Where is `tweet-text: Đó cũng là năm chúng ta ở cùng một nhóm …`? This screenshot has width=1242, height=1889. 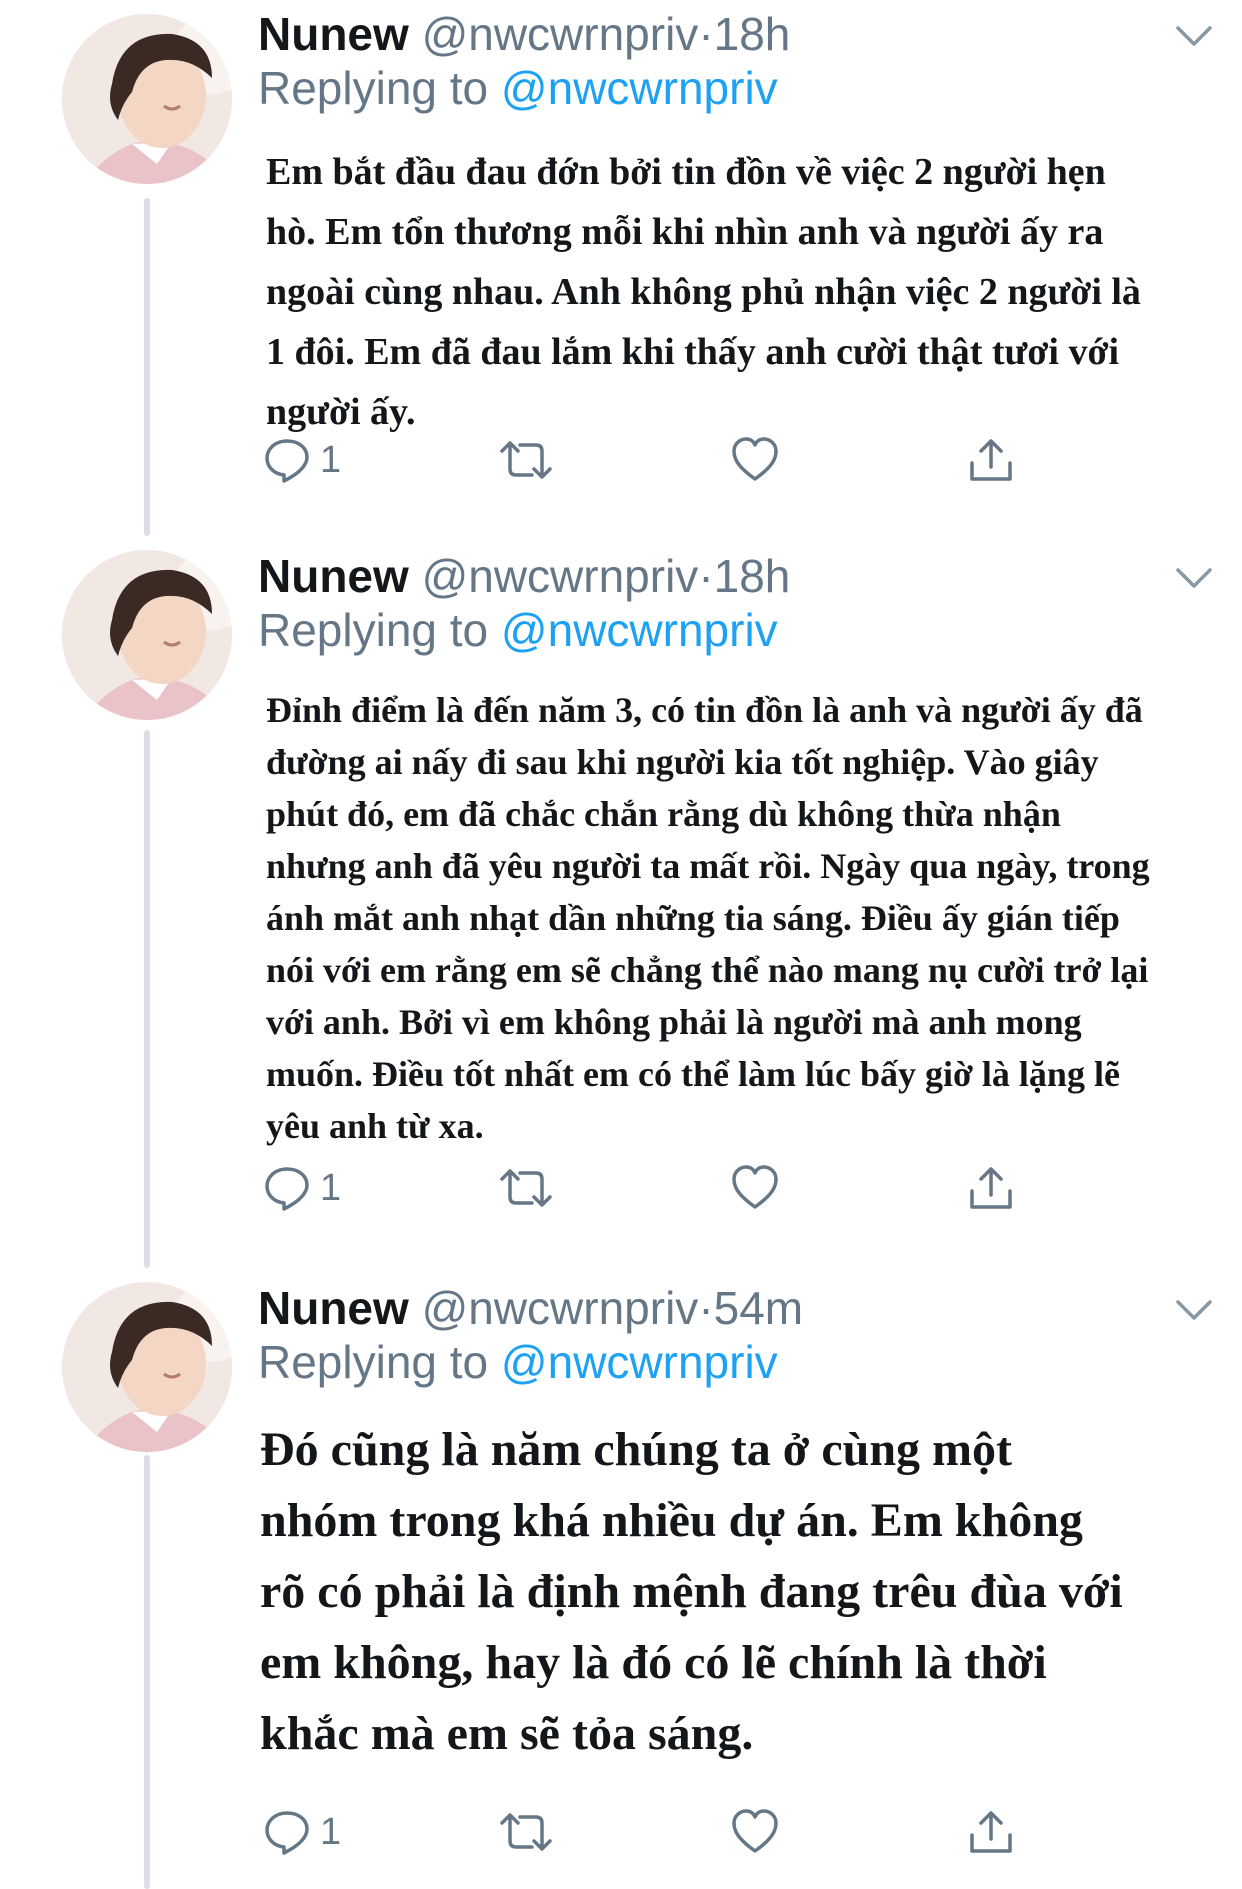 tweet-text: Đó cũng là năm chúng ta ở cùng một nhóm … is located at coordinates (691, 1591).